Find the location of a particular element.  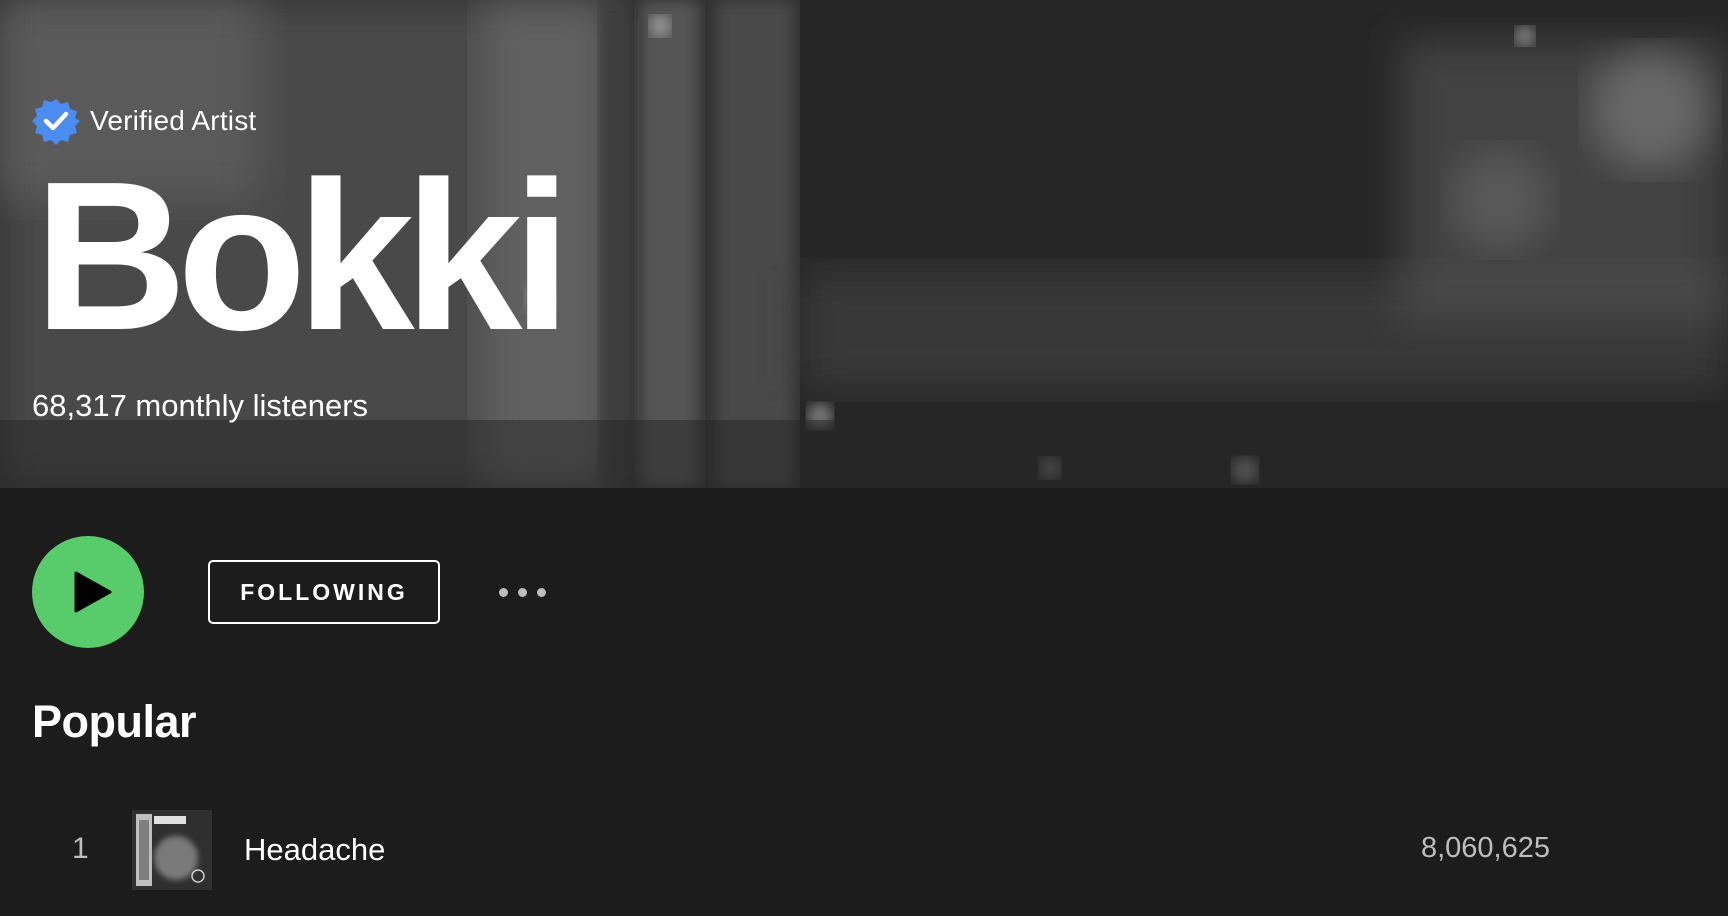

following-button: FOLLOWING is located at coordinates (324, 592).